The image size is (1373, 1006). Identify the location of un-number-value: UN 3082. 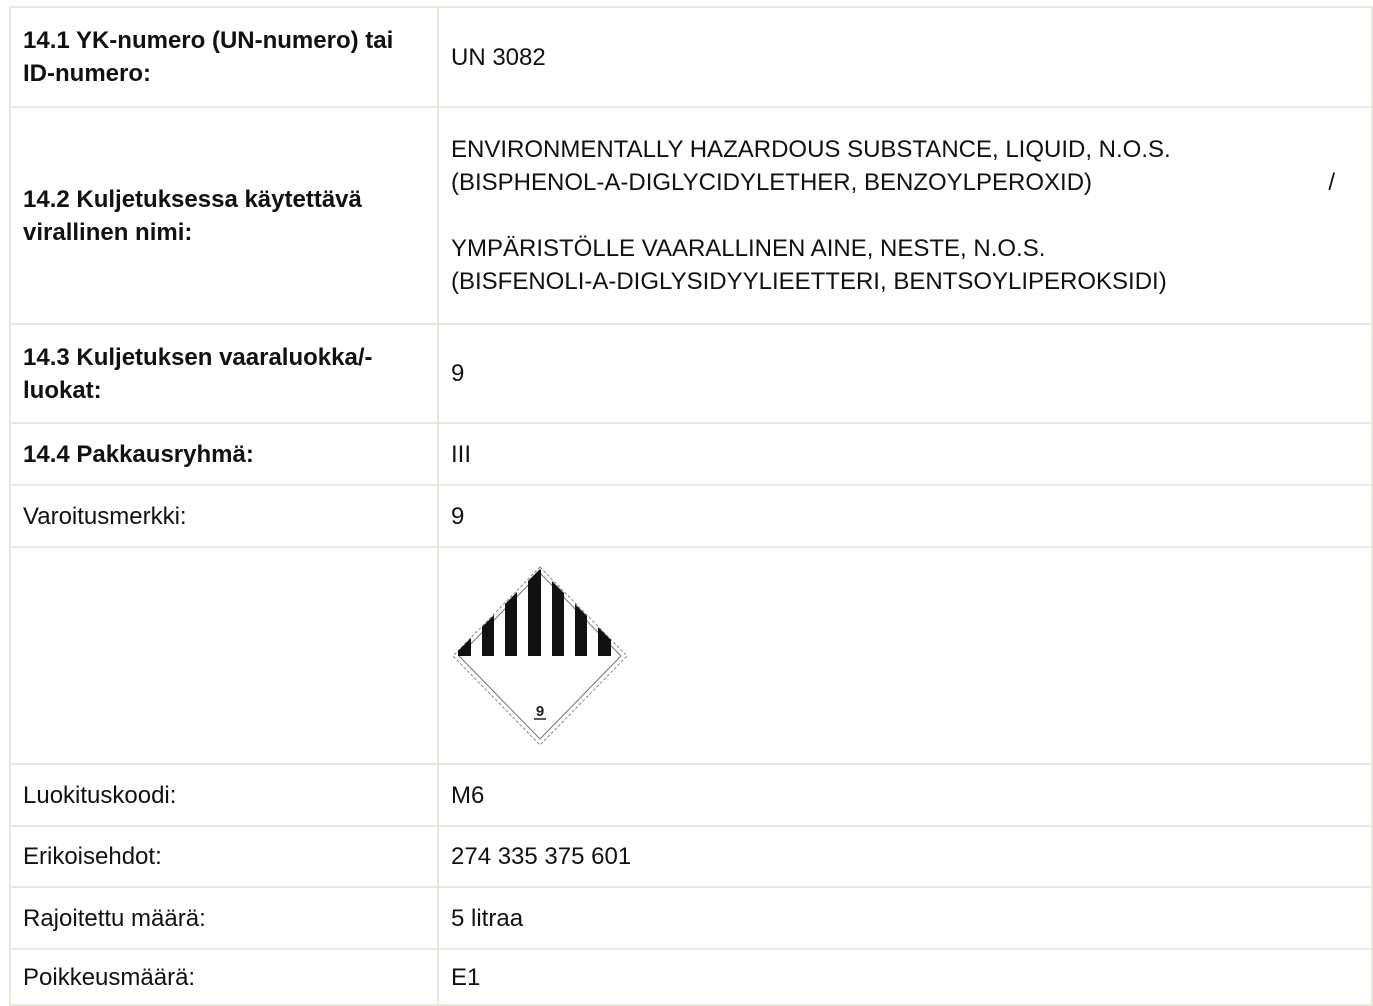
(905, 57).